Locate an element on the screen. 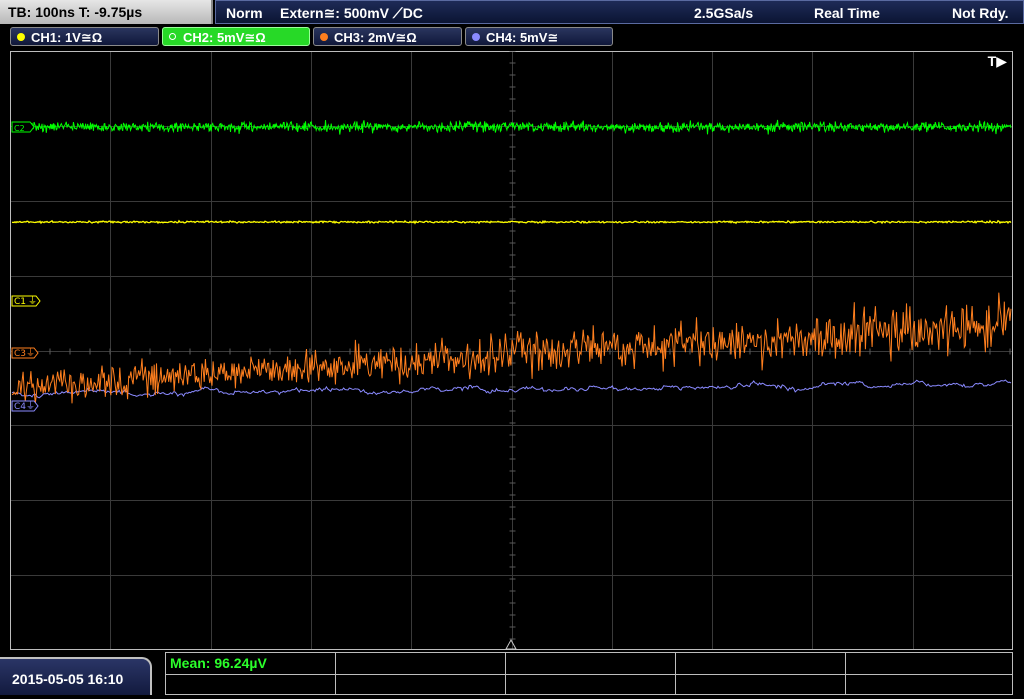 The height and width of the screenshot is (699, 1024). channel-1-label: CH1: 1V≅Ω is located at coordinates (67, 37).